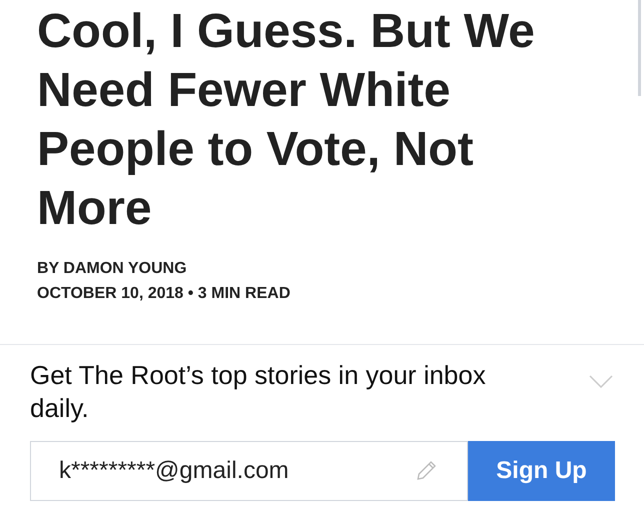  Describe the element at coordinates (112, 269) in the screenshot. I see `author-byline: BY DAMON YOUNG` at that location.